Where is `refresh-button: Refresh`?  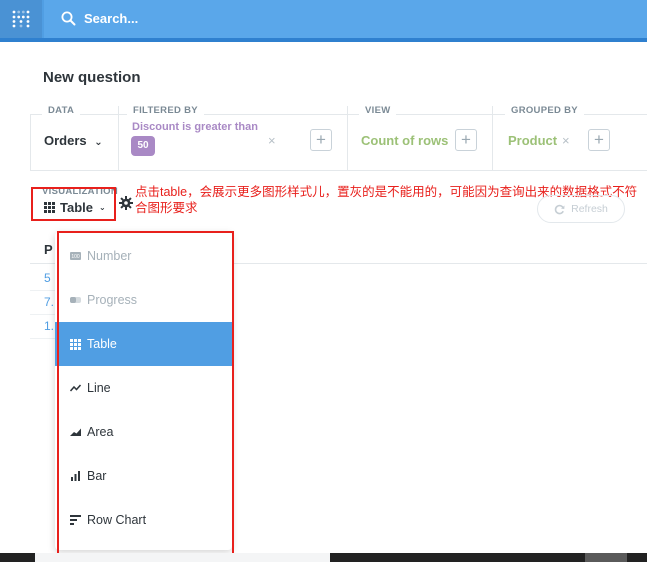 refresh-button: Refresh is located at coordinates (581, 209).